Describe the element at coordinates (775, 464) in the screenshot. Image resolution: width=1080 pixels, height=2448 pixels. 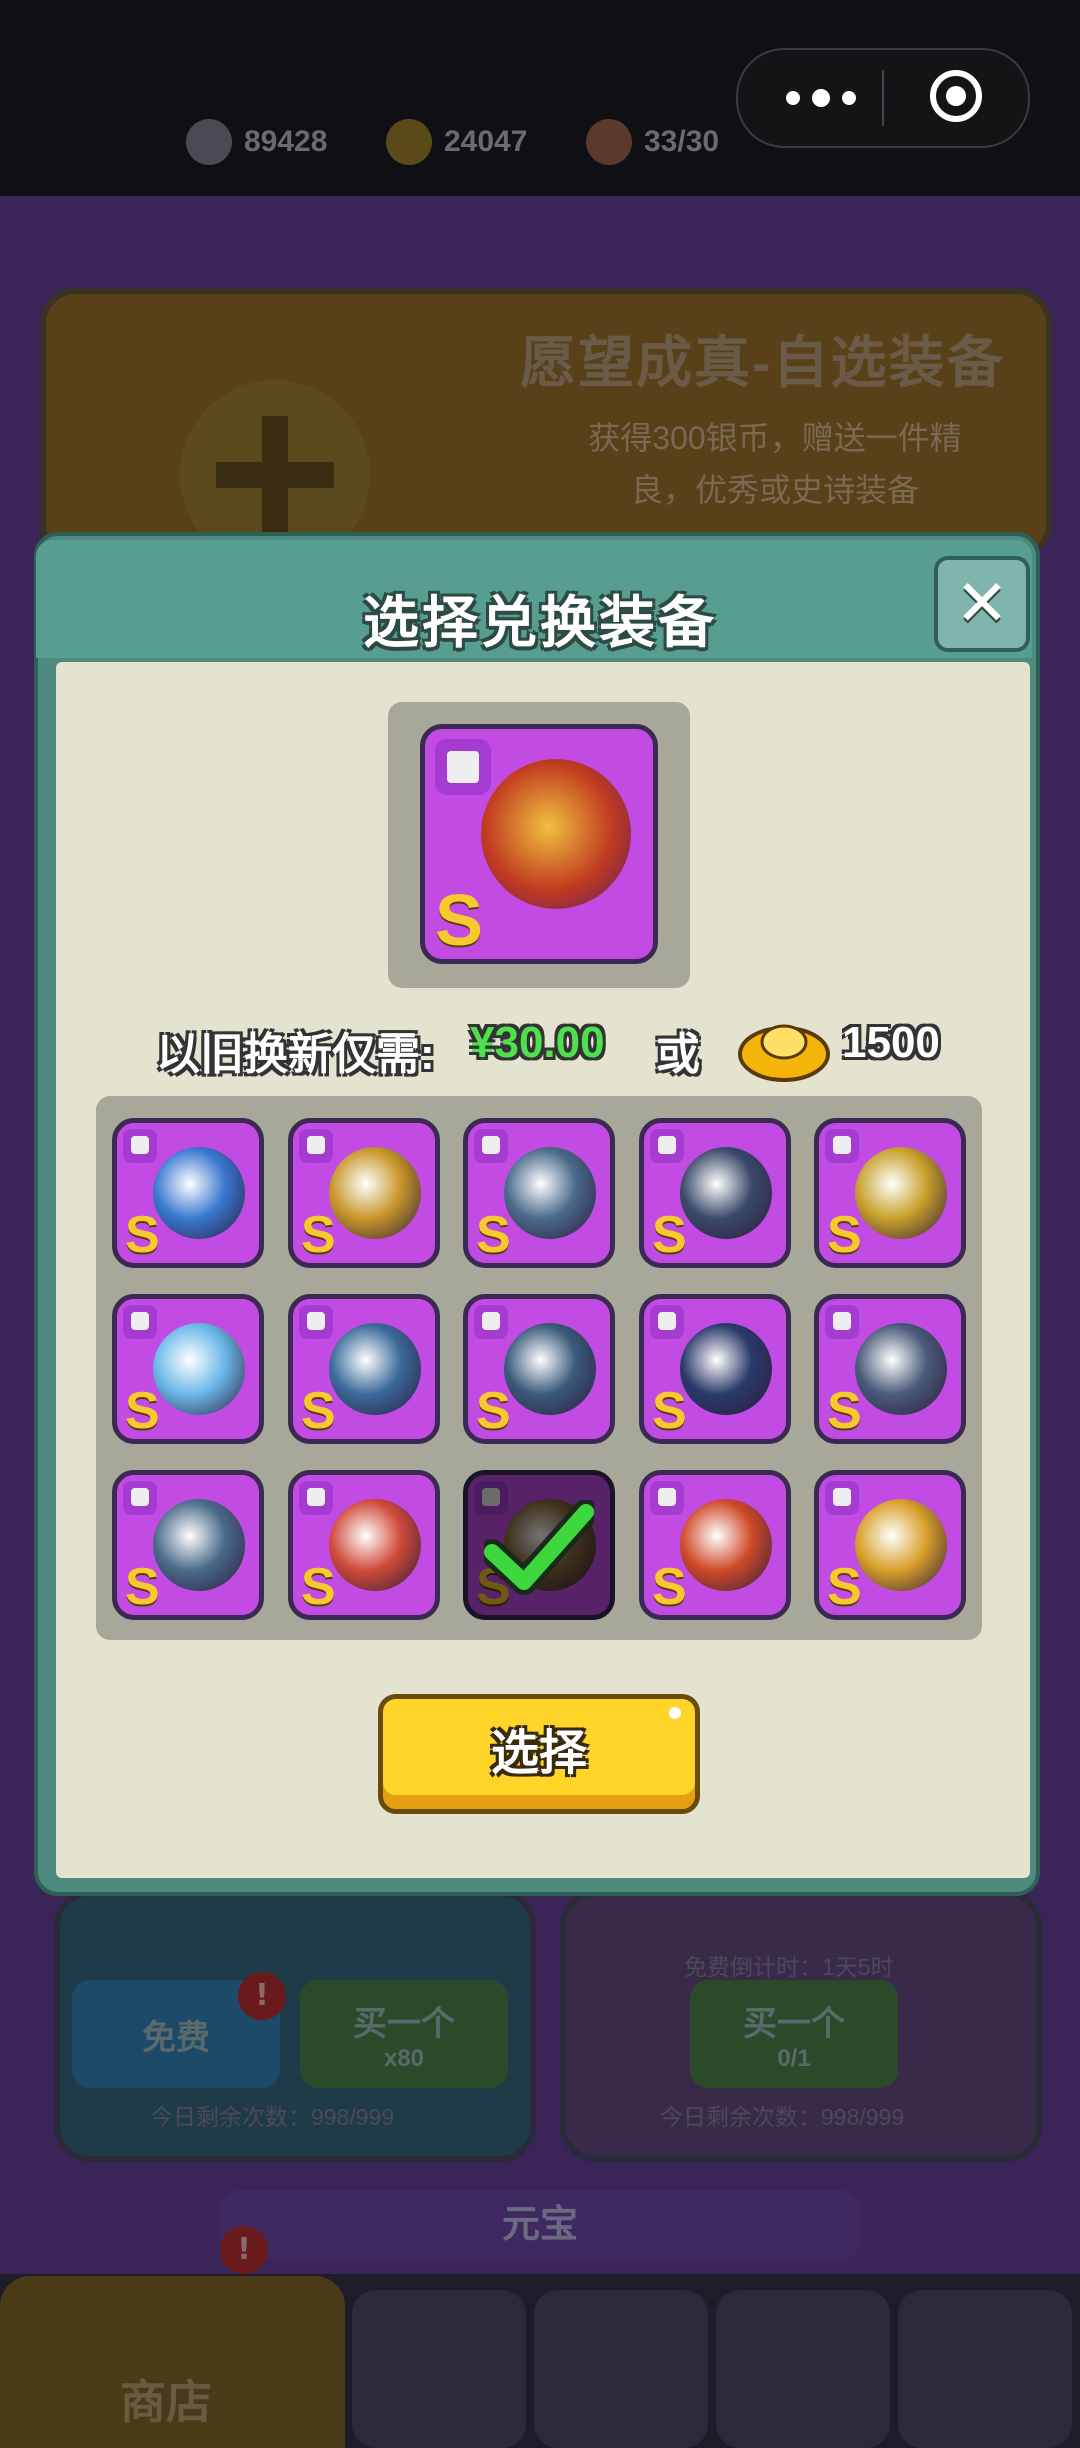
I see `banner-desc: 获得300银币，赠送一件精 良，优秀或史诗装备` at that location.